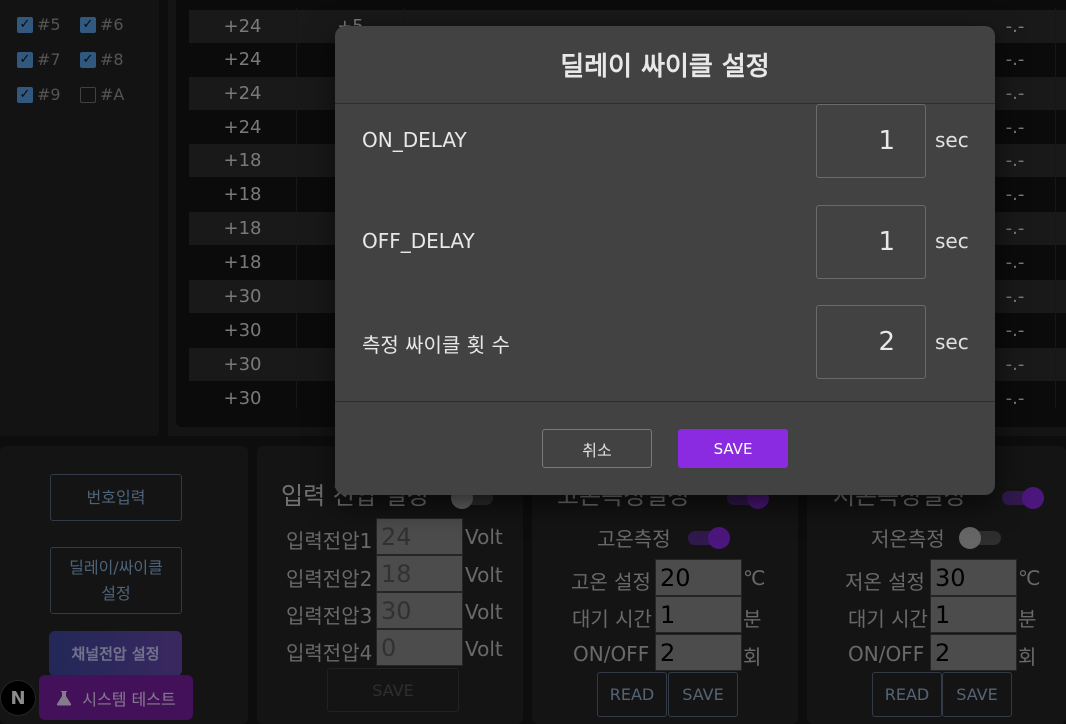  I want to click on cycle-count-label: 측정 싸이클 횟 수, so click(436, 345).